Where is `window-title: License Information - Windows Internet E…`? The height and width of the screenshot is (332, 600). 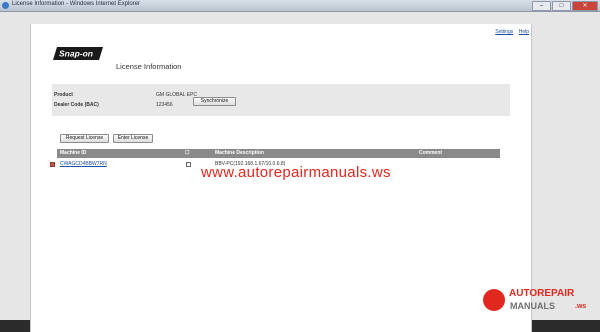 window-title: License Information - Windows Internet E… is located at coordinates (76, 4).